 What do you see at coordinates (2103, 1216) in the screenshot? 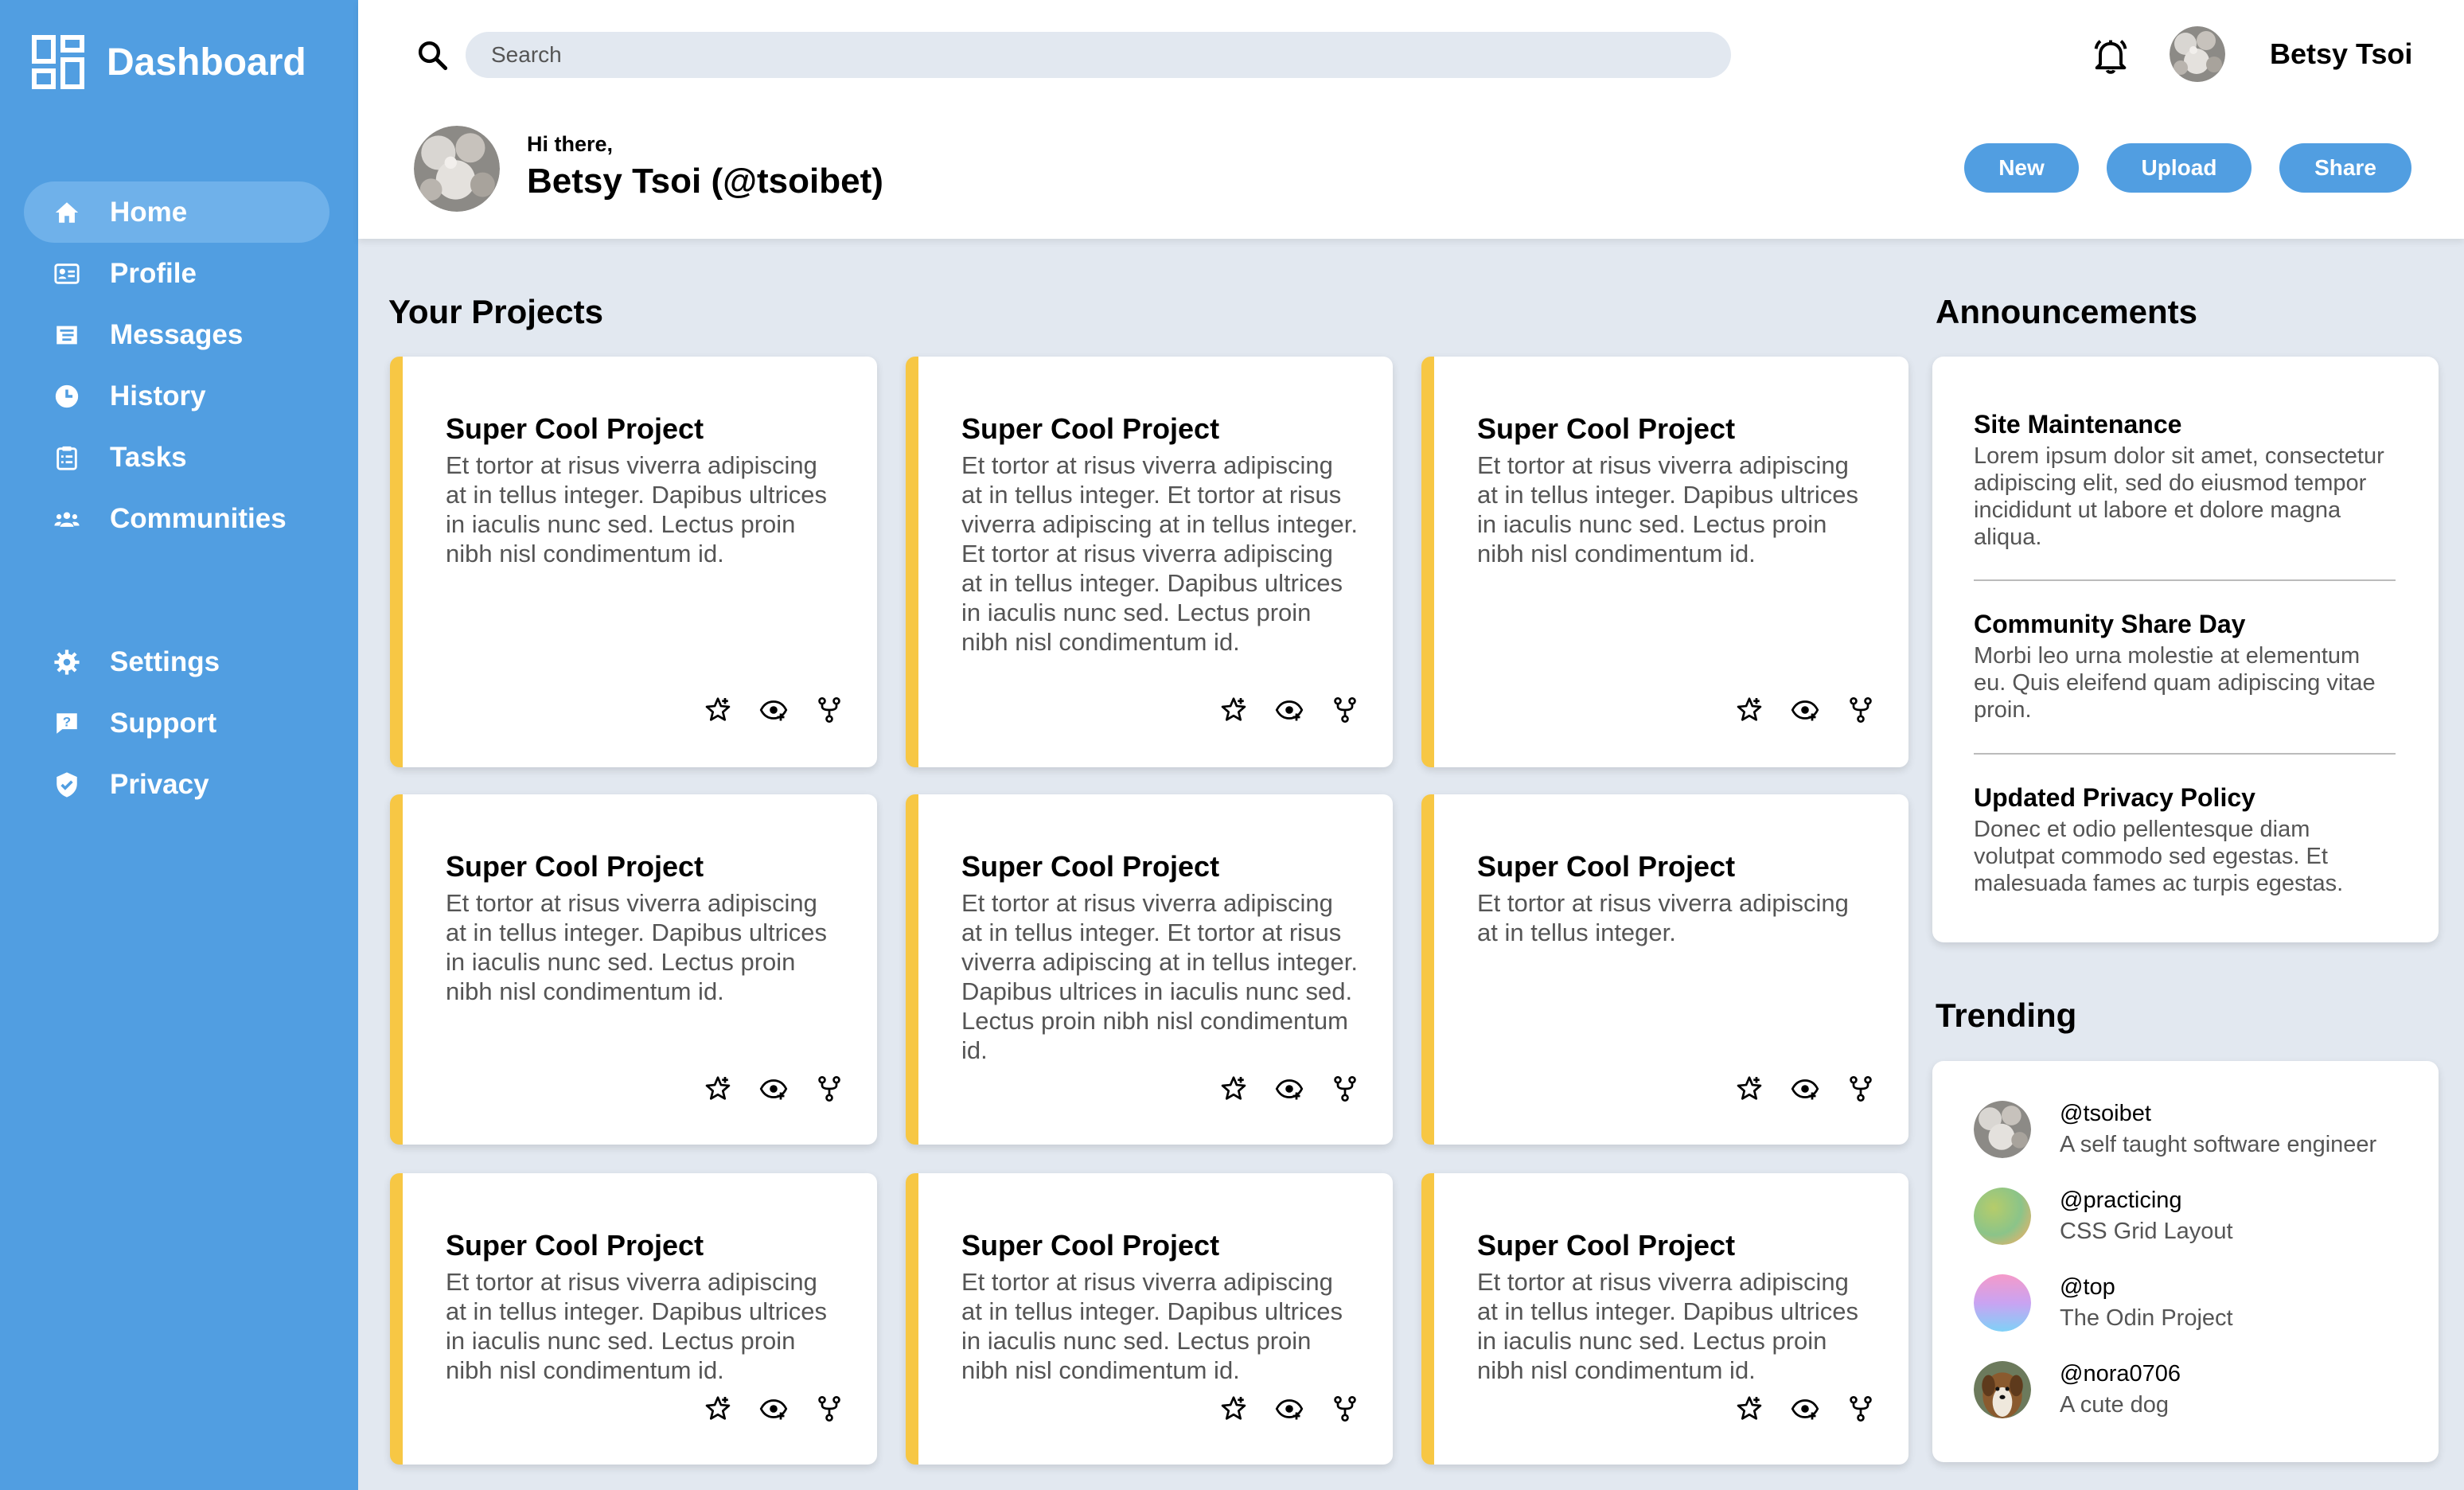
I see `trending-item: @practicing CSS Grid Layout` at bounding box center [2103, 1216].